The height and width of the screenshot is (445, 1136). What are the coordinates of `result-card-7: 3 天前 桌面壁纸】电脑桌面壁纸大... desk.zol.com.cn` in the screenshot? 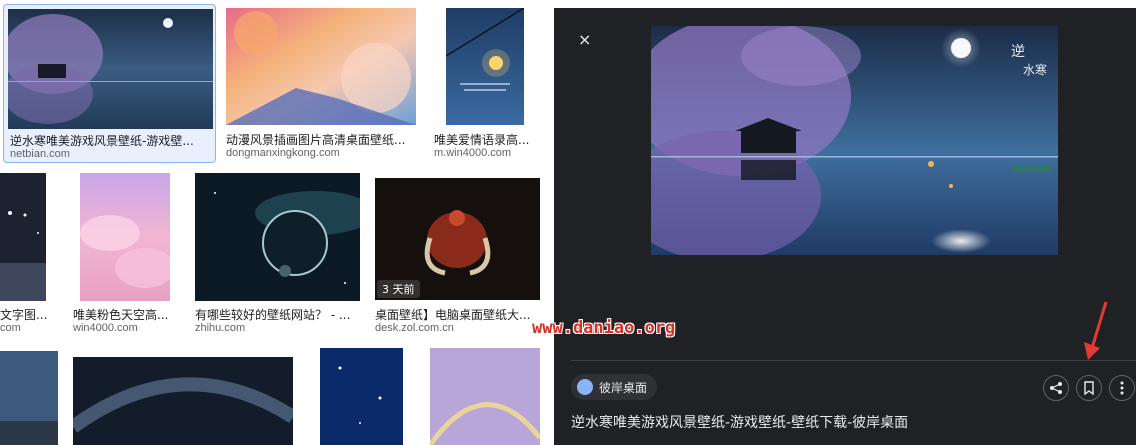 It's located at (457, 256).